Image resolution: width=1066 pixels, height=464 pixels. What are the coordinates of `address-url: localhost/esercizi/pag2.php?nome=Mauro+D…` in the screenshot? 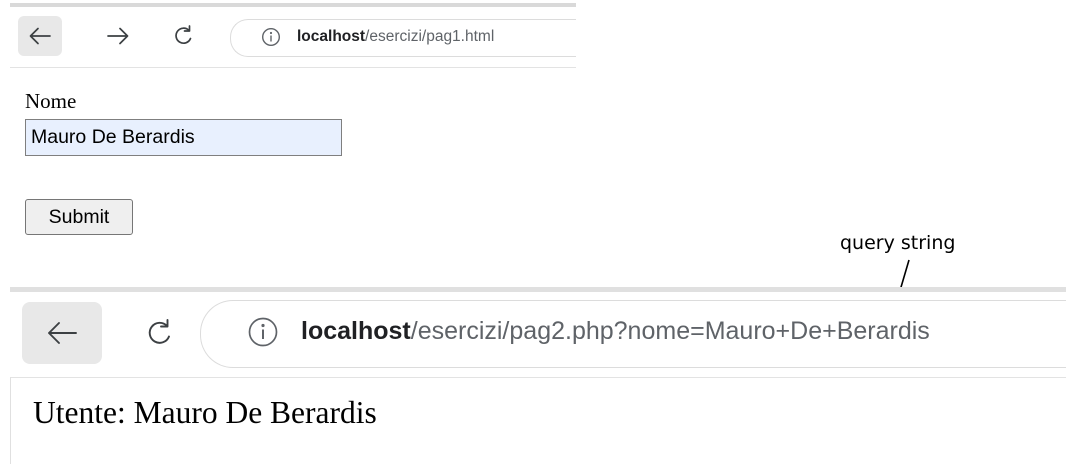 It's located at (615, 331).